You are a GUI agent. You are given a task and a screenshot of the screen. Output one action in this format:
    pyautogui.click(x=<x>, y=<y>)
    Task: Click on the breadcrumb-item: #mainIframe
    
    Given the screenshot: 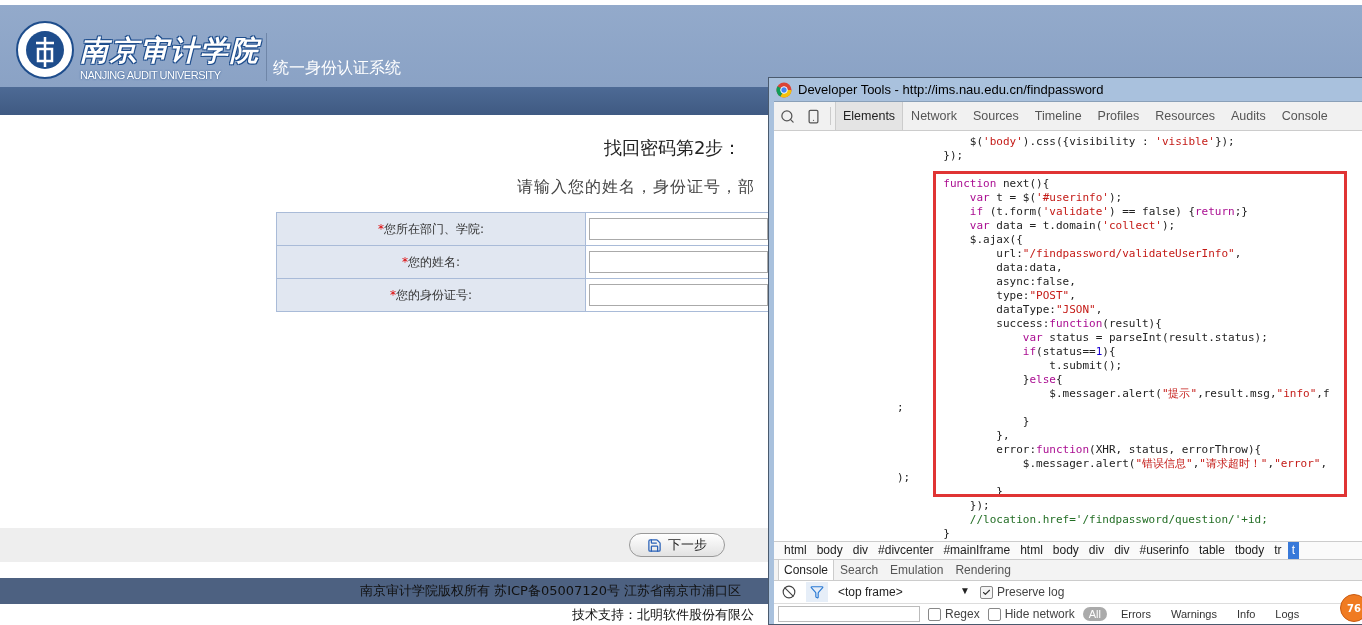 What is the action you would take?
    pyautogui.click(x=977, y=550)
    